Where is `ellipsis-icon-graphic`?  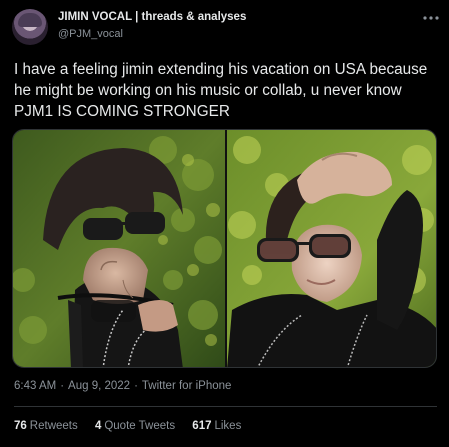
ellipsis-icon-graphic is located at coordinates (431, 18).